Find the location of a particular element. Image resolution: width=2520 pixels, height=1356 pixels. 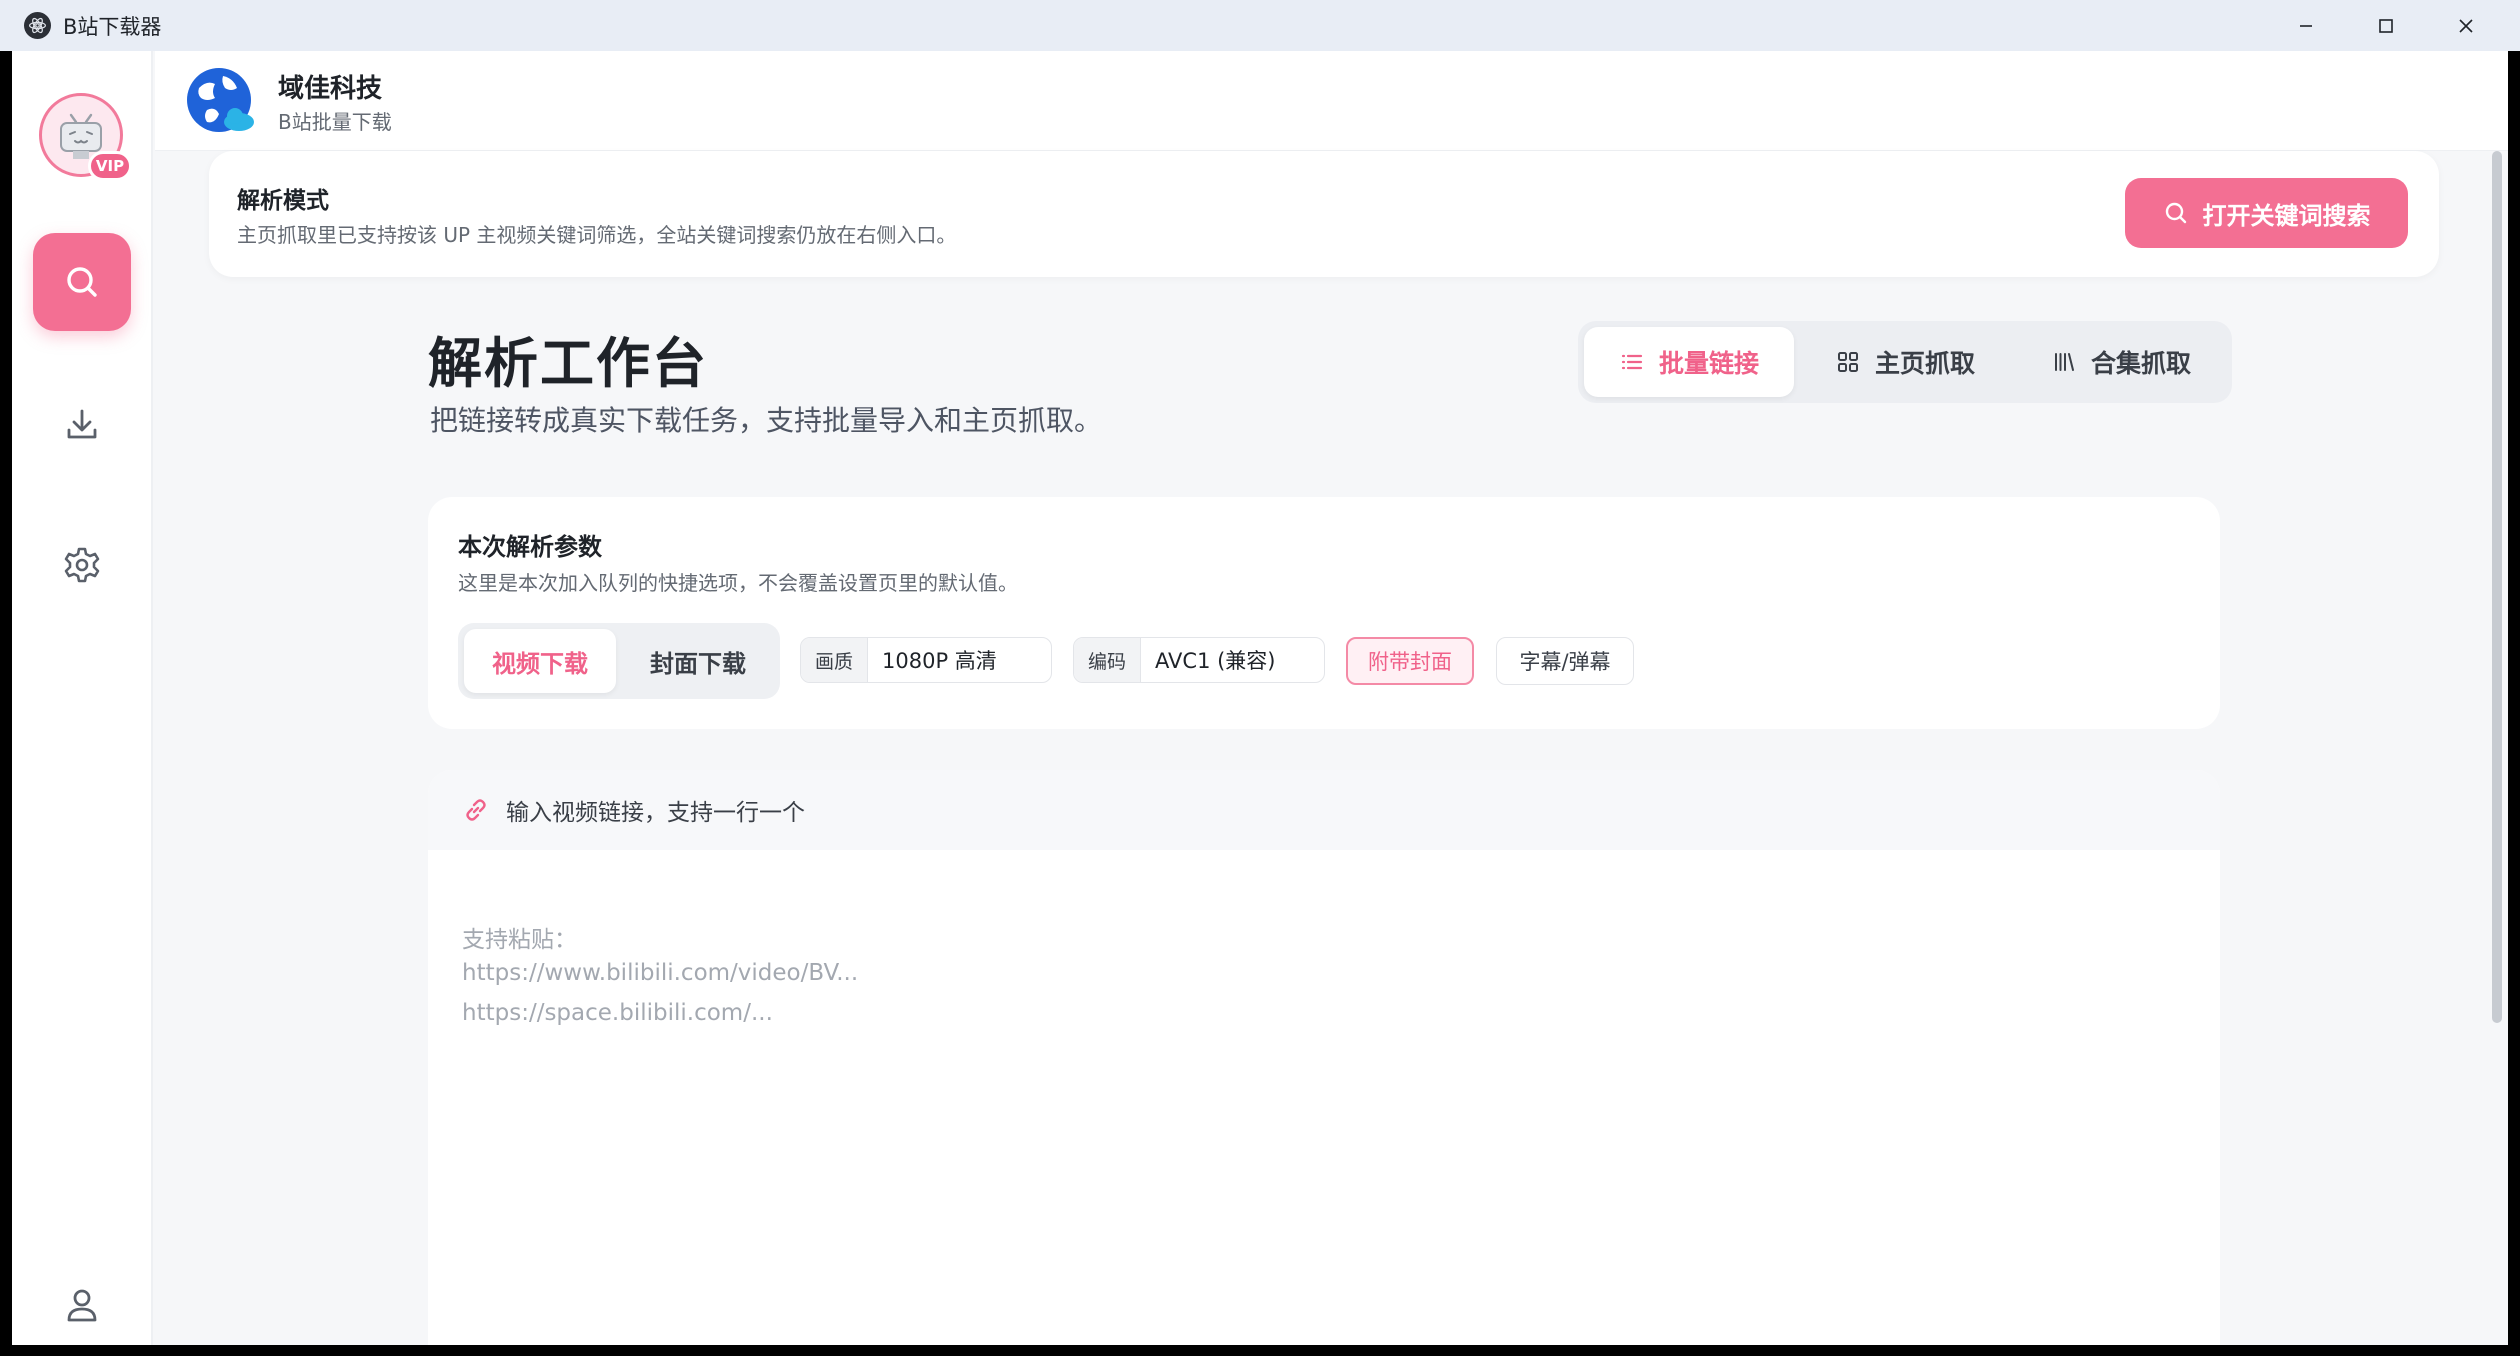

keyword-search-label: 打开关键词搜索 is located at coordinates (2286, 215).